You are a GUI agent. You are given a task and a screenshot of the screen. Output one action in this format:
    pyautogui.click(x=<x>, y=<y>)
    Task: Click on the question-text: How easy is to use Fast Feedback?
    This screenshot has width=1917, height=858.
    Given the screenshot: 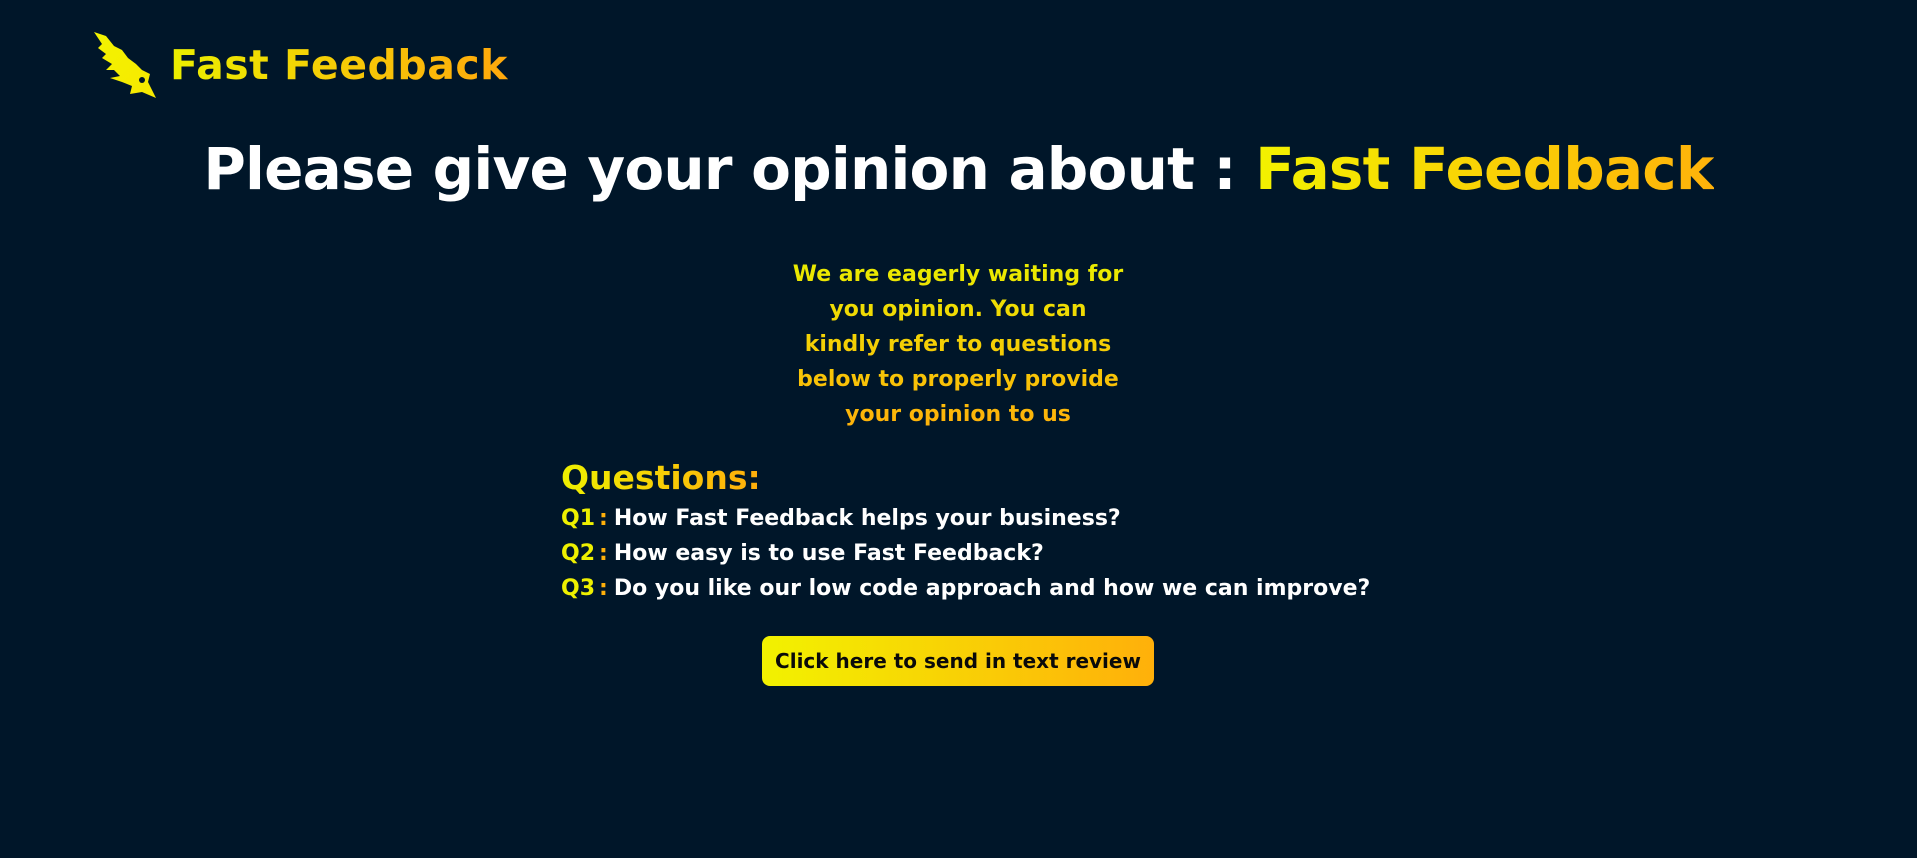 What is the action you would take?
    pyautogui.click(x=828, y=553)
    